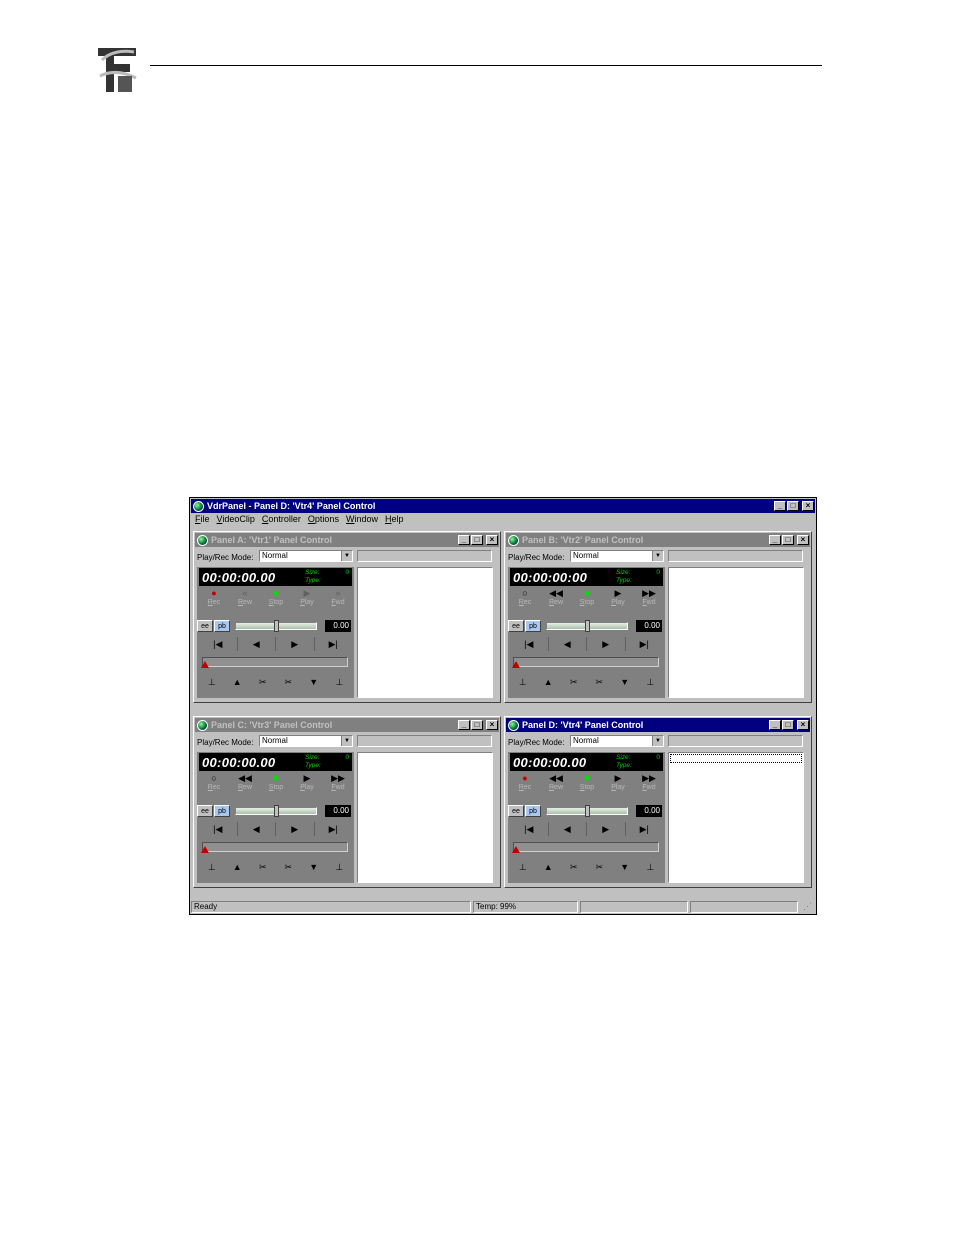 This screenshot has height=1235, width=954. What do you see at coordinates (338, 598) in the screenshot?
I see `fwd-button: » Fwd` at bounding box center [338, 598].